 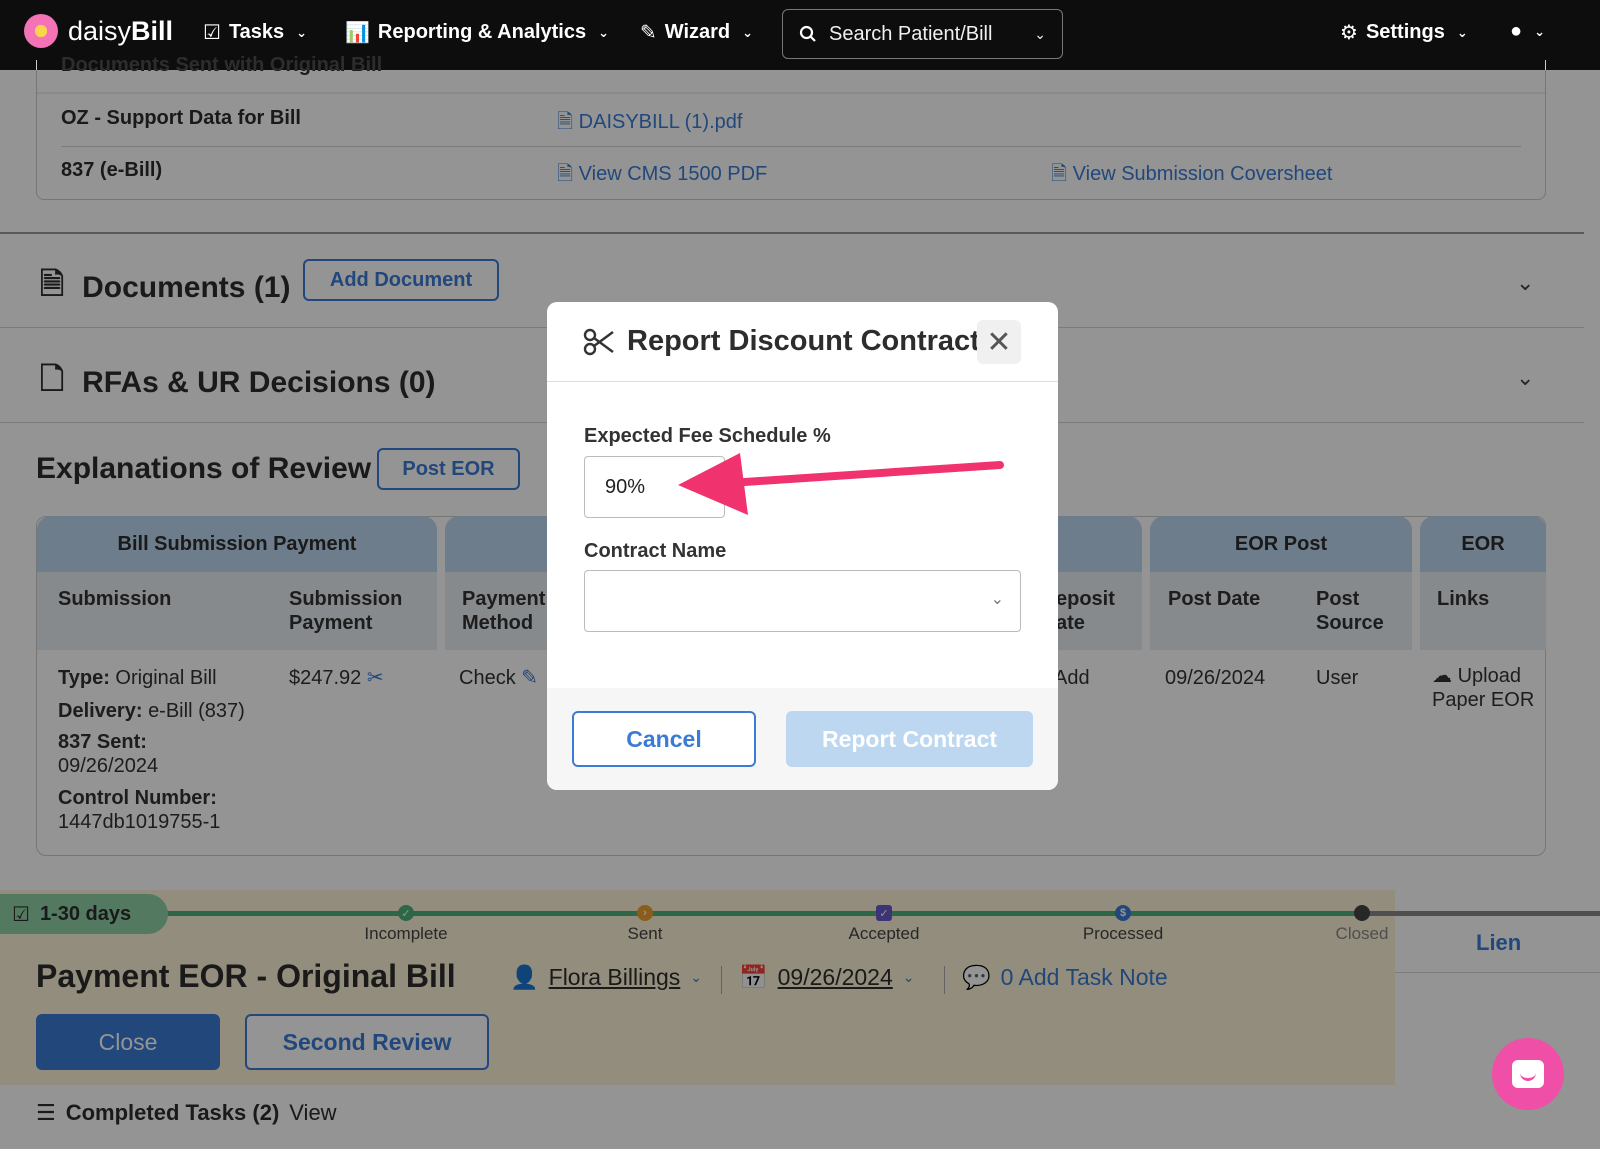 What do you see at coordinates (909, 739) in the screenshot?
I see `report-contract-button: Report Contract` at bounding box center [909, 739].